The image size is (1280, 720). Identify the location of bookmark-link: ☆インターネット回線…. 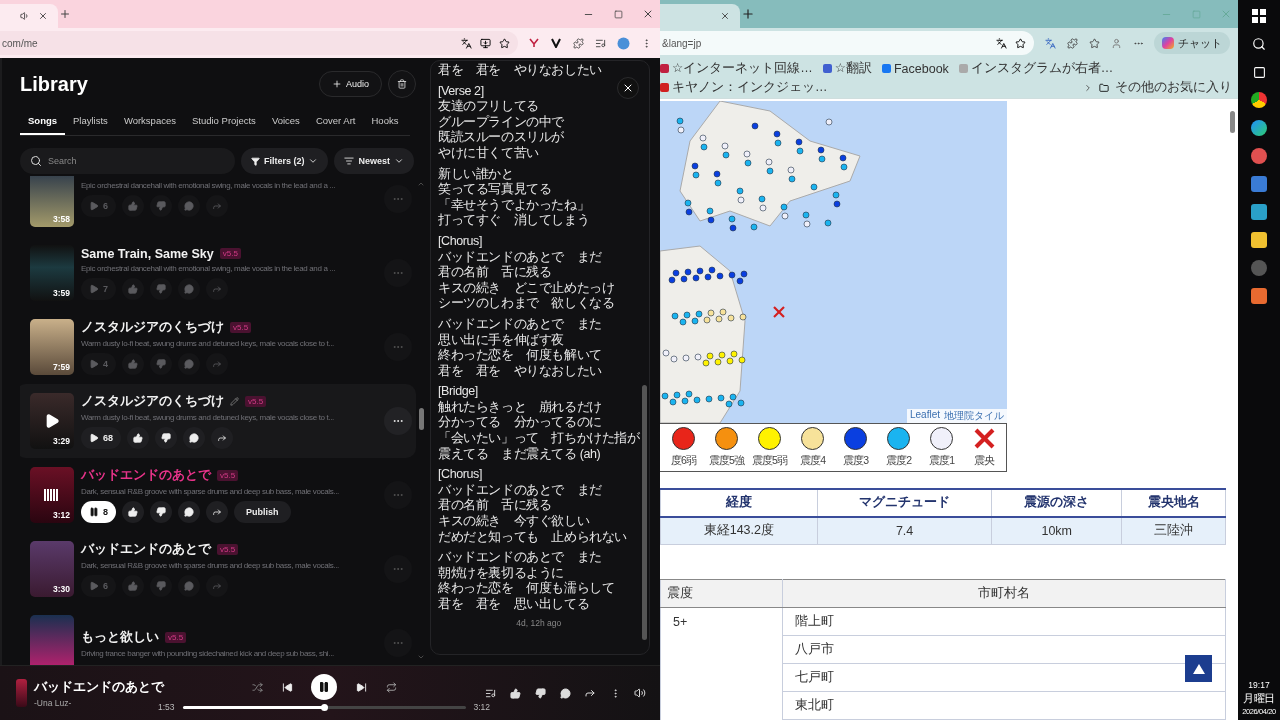
(736, 68).